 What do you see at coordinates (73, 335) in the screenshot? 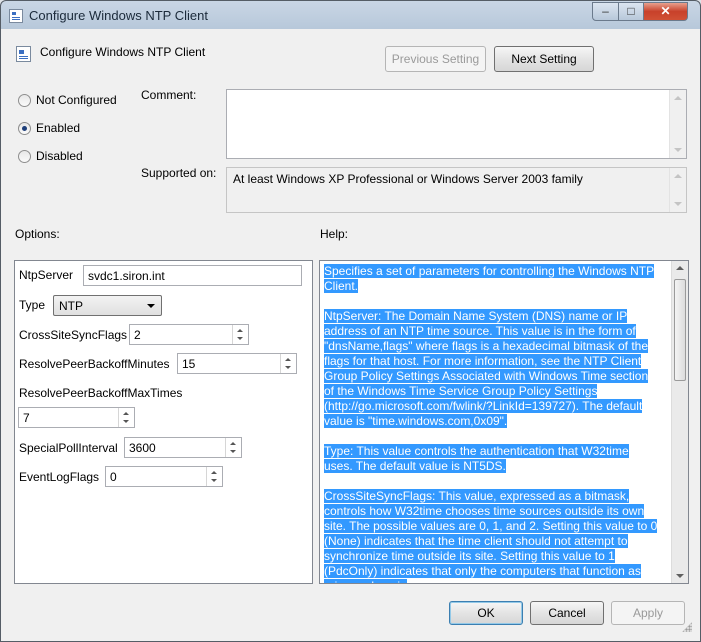
I see `cross-site-sync-flags-label: CrossSiteSyncFlags` at bounding box center [73, 335].